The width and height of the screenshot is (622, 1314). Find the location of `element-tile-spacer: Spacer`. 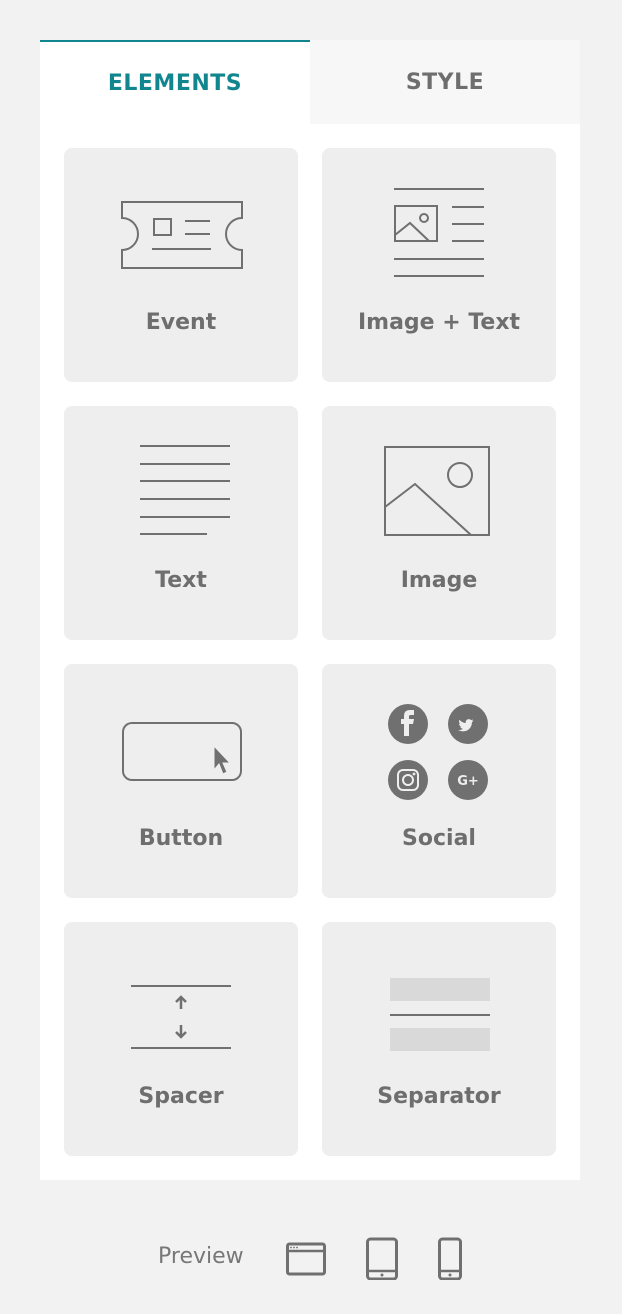

element-tile-spacer: Spacer is located at coordinates (181, 1039).